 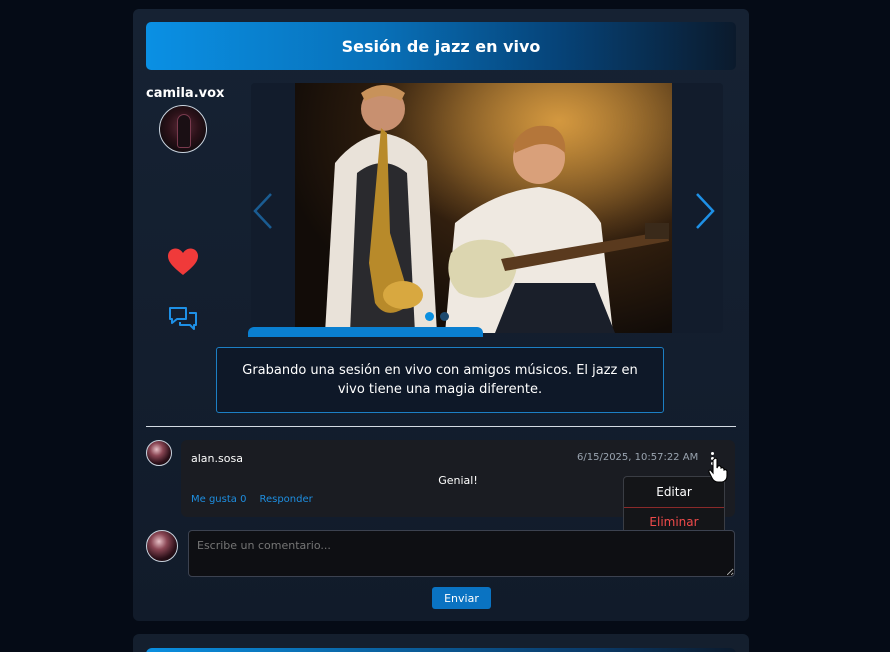 I want to click on heart-icon, so click(x=183, y=262).